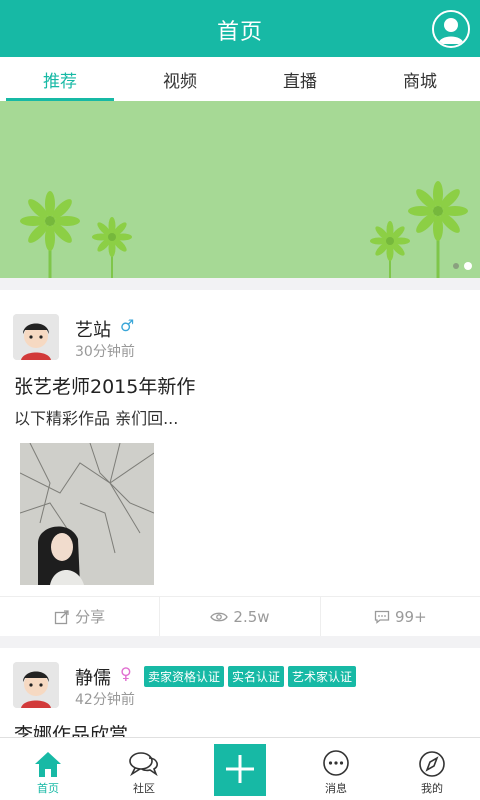 This screenshot has width=480, height=800. Describe the element at coordinates (104, 385) in the screenshot. I see `post-title: 张艺老师2015年新作` at that location.